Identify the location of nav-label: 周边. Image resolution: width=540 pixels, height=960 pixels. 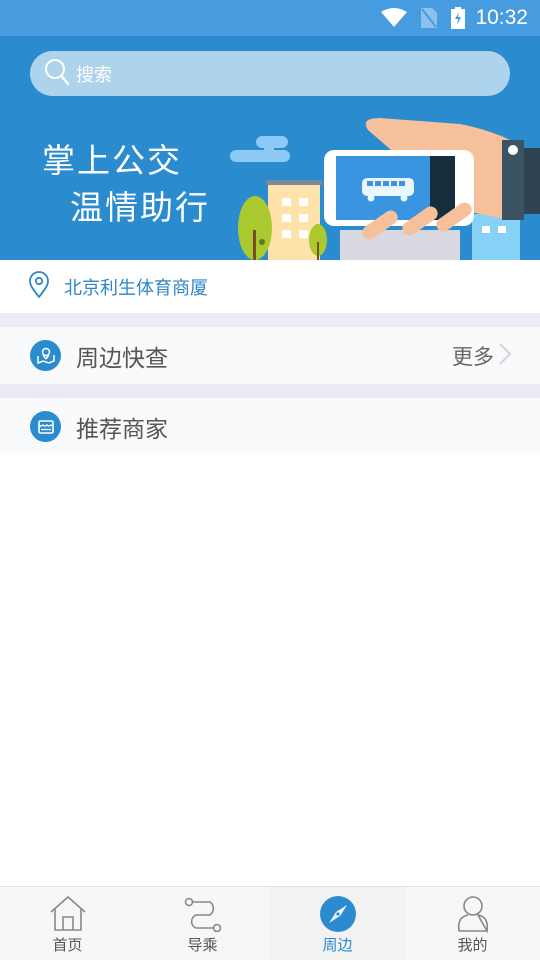
(337, 945).